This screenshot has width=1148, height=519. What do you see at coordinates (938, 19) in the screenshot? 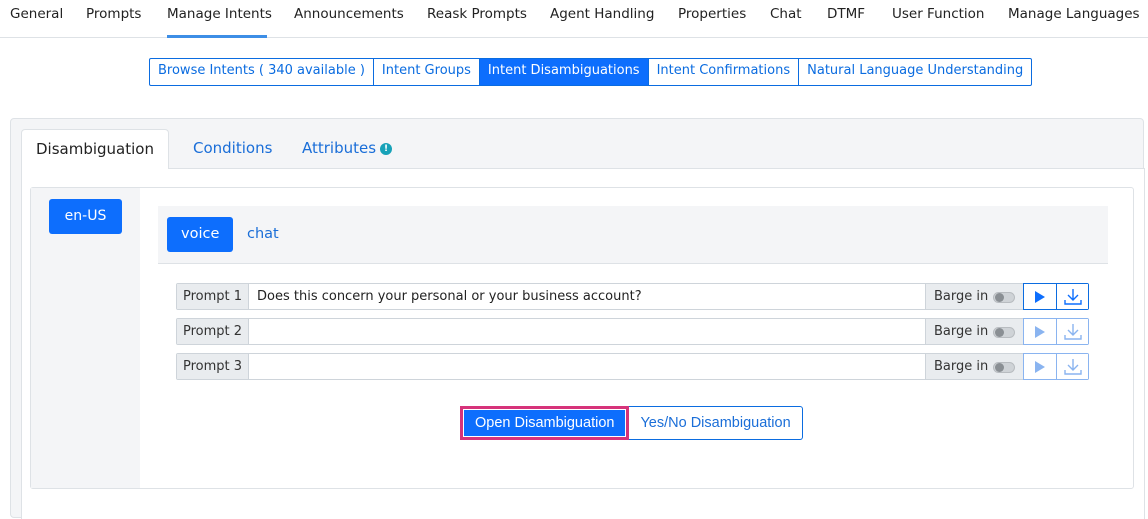
I see `nav-item-user-function: User Function` at bounding box center [938, 19].